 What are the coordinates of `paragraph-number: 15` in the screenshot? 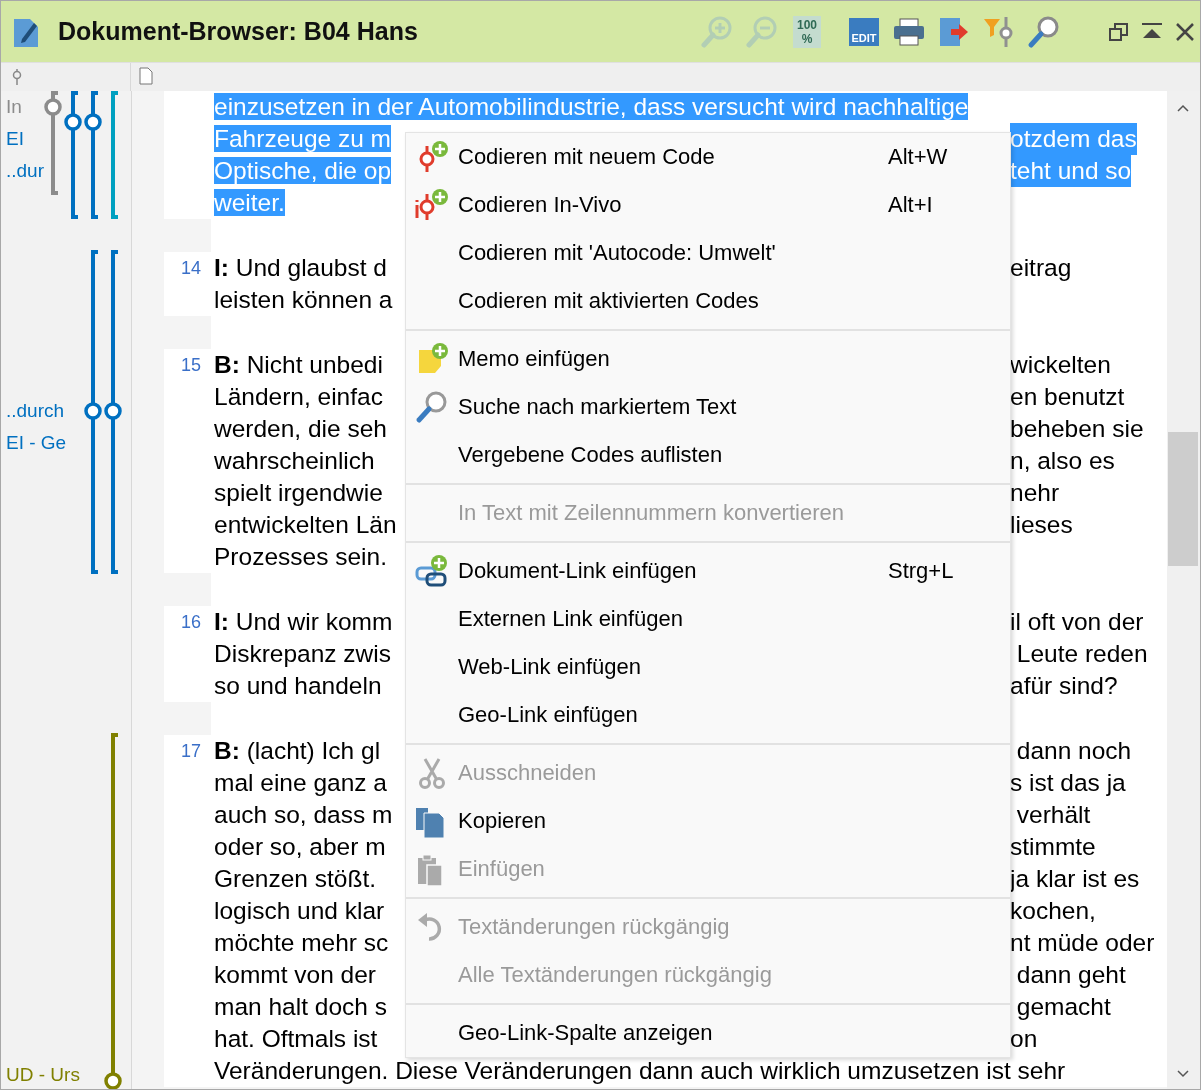 It's located at (190, 365).